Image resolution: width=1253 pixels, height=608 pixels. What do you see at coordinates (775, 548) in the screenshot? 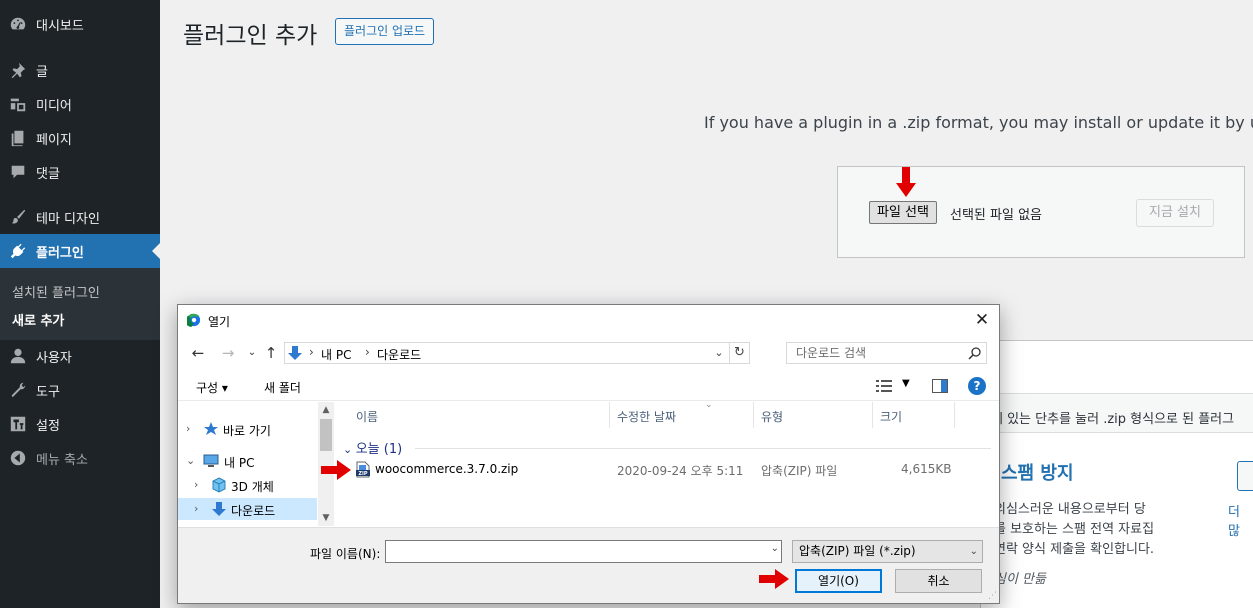
I see `filename-dropdown-icon: ⌄` at bounding box center [775, 548].